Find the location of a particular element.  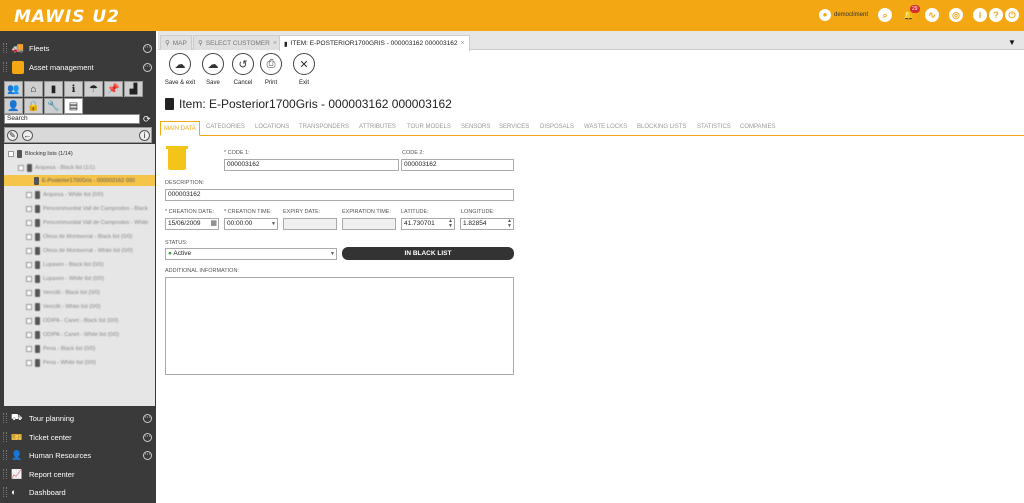

tab-select-customer: ⚲ SELECT CUSTOMER × is located at coordinates (237, 42).